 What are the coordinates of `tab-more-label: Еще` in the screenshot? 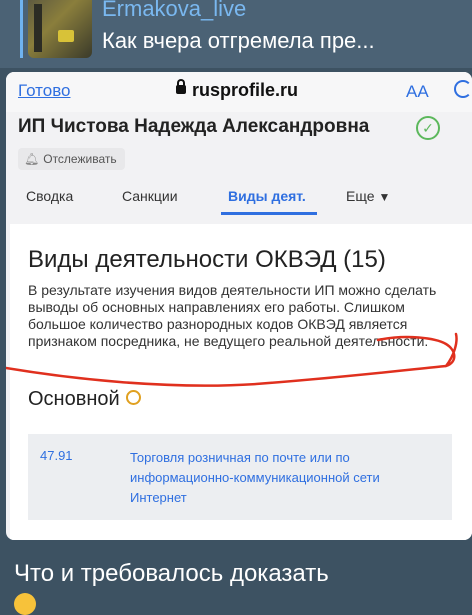 It's located at (360, 196).